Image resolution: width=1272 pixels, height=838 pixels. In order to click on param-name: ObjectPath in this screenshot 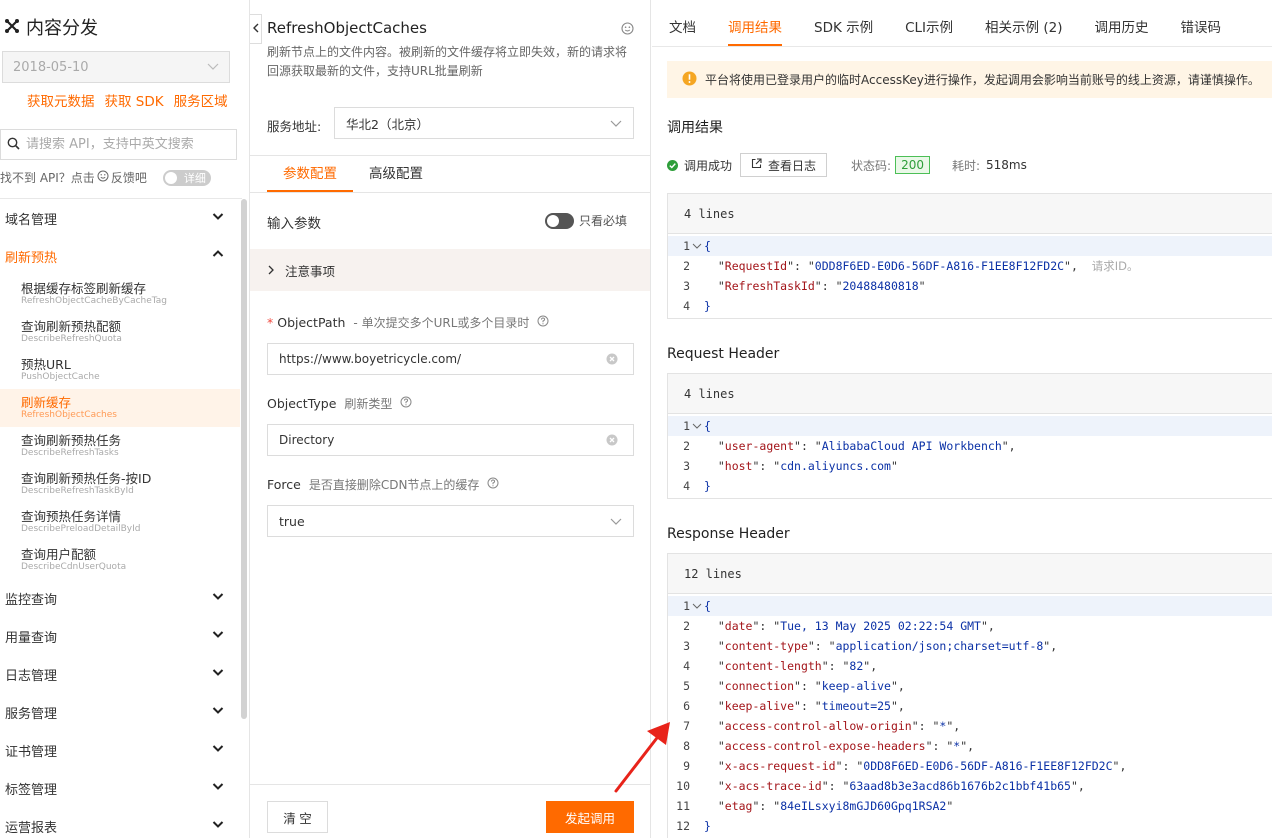, I will do `click(311, 322)`.